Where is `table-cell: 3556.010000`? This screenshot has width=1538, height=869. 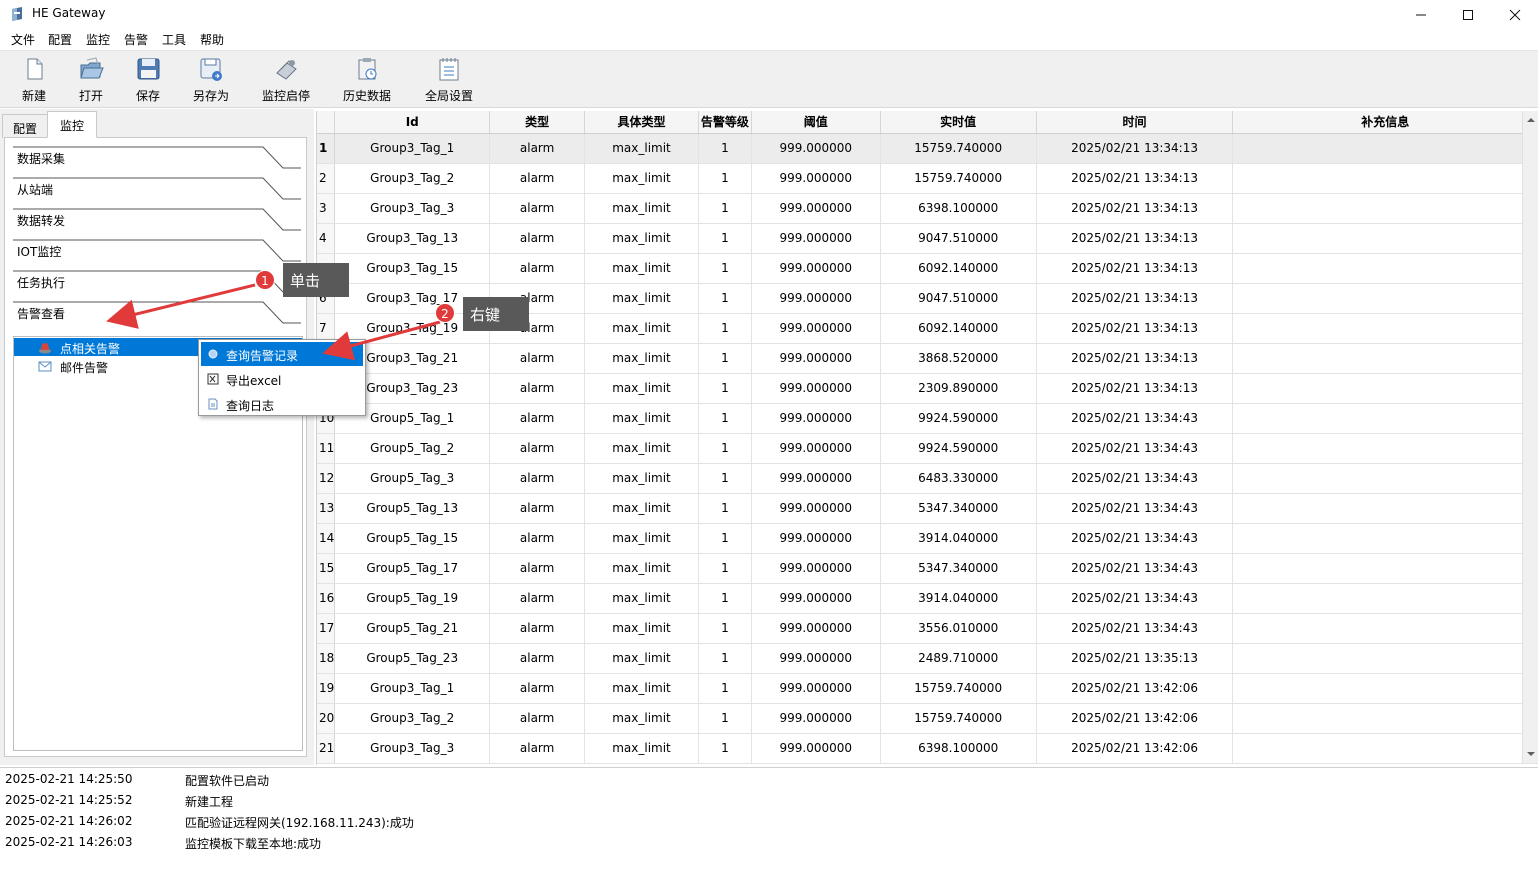
table-cell: 3556.010000 is located at coordinates (958, 628).